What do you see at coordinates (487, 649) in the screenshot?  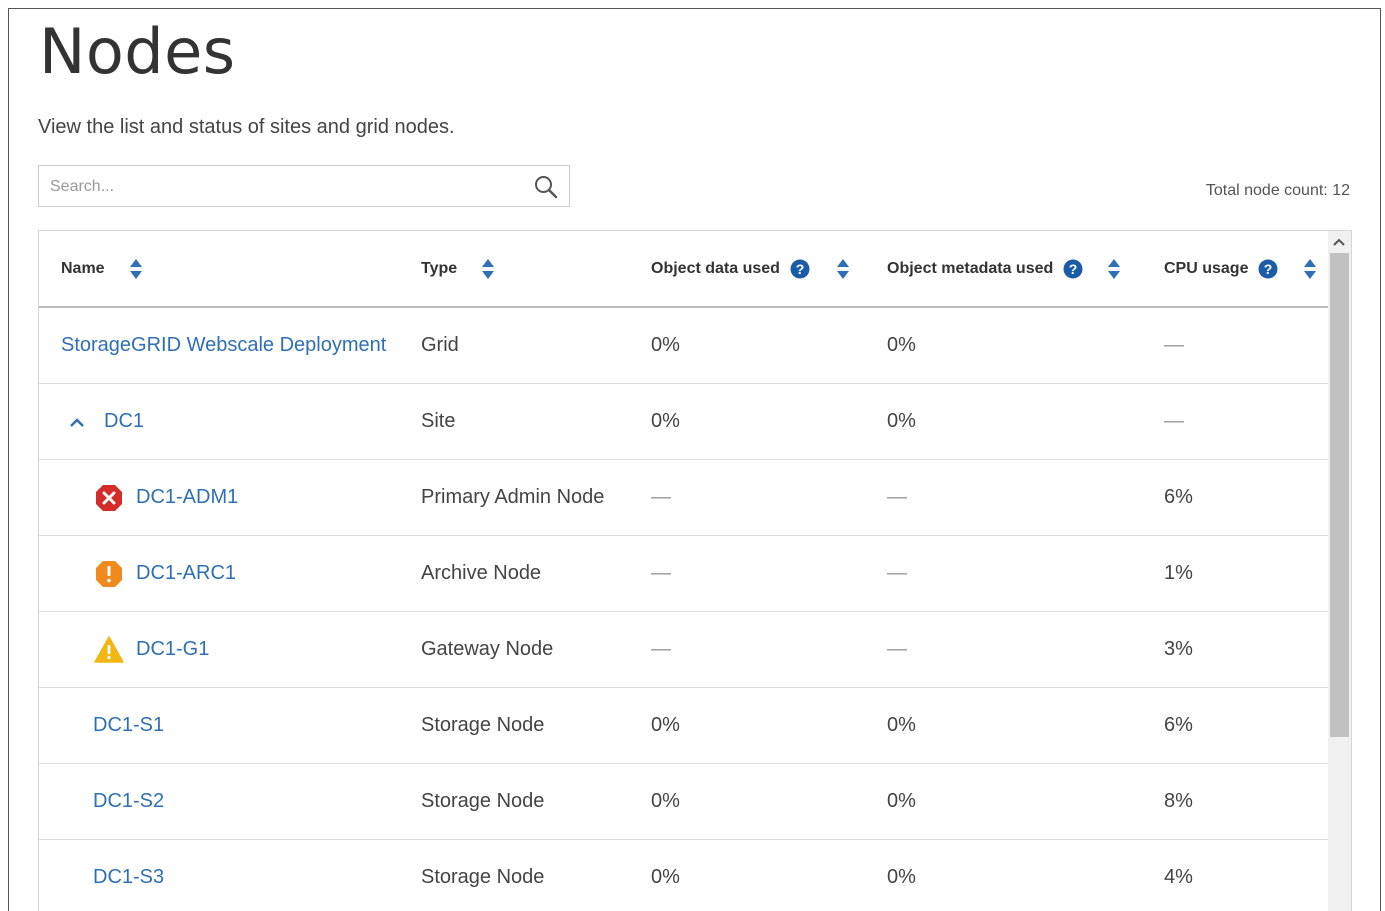 I see `node-type: Gateway Node` at bounding box center [487, 649].